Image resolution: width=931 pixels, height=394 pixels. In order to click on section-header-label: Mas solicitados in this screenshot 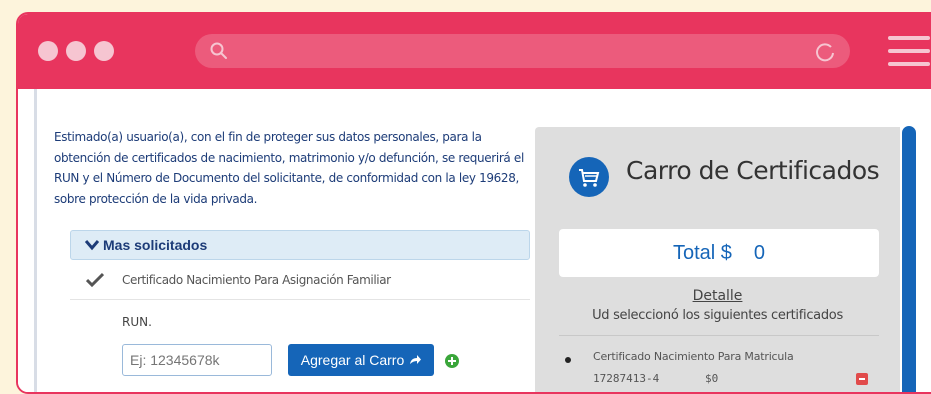, I will do `click(155, 245)`.